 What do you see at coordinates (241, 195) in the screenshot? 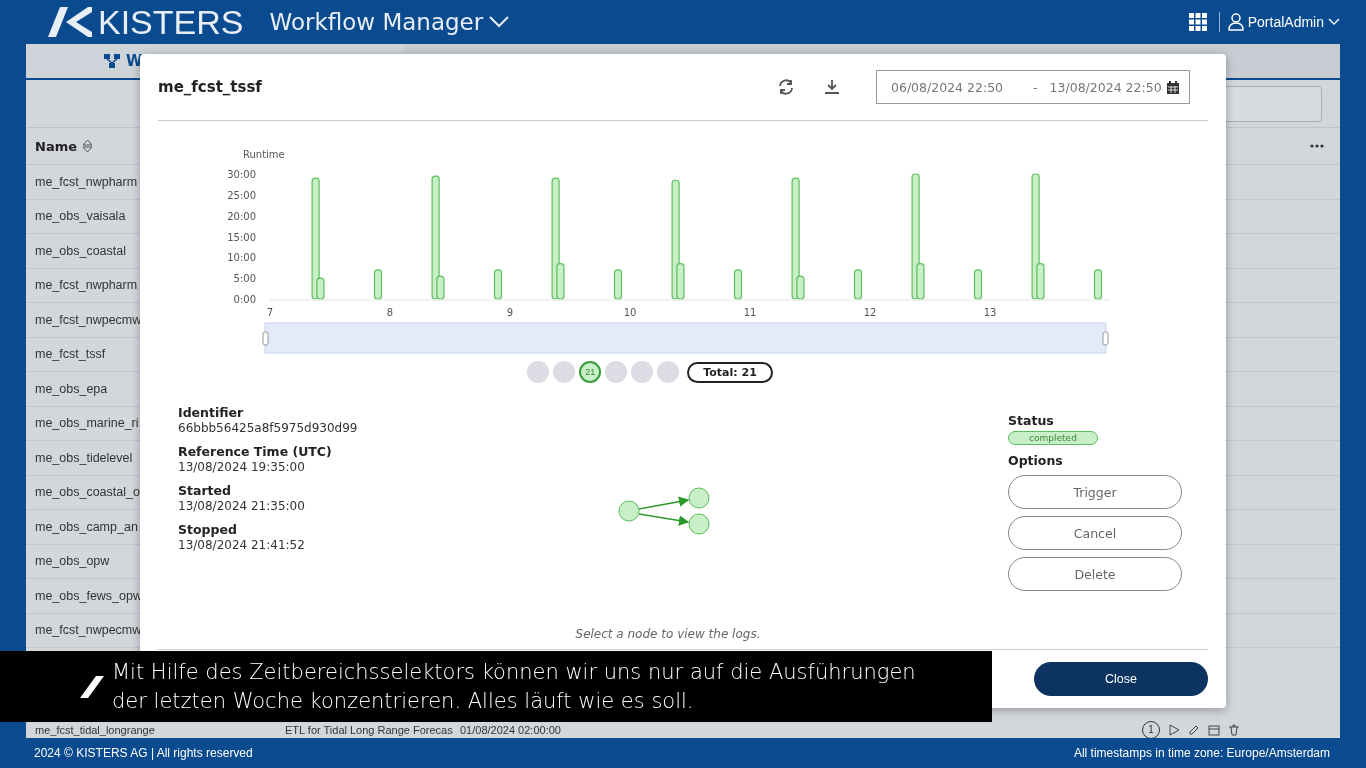
I see `tick-label: 25:00` at bounding box center [241, 195].